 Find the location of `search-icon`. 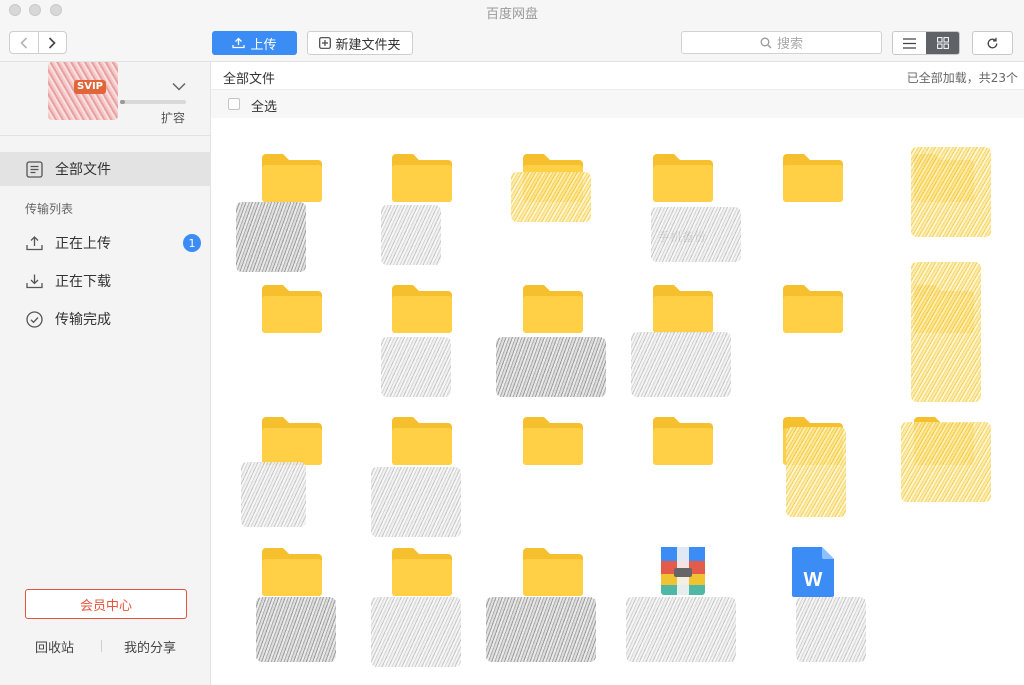

search-icon is located at coordinates (766, 42).